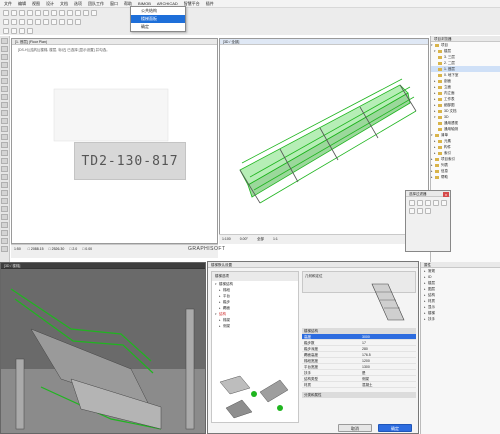  I want to click on worksheet-tool-icon, so click(4, 249).